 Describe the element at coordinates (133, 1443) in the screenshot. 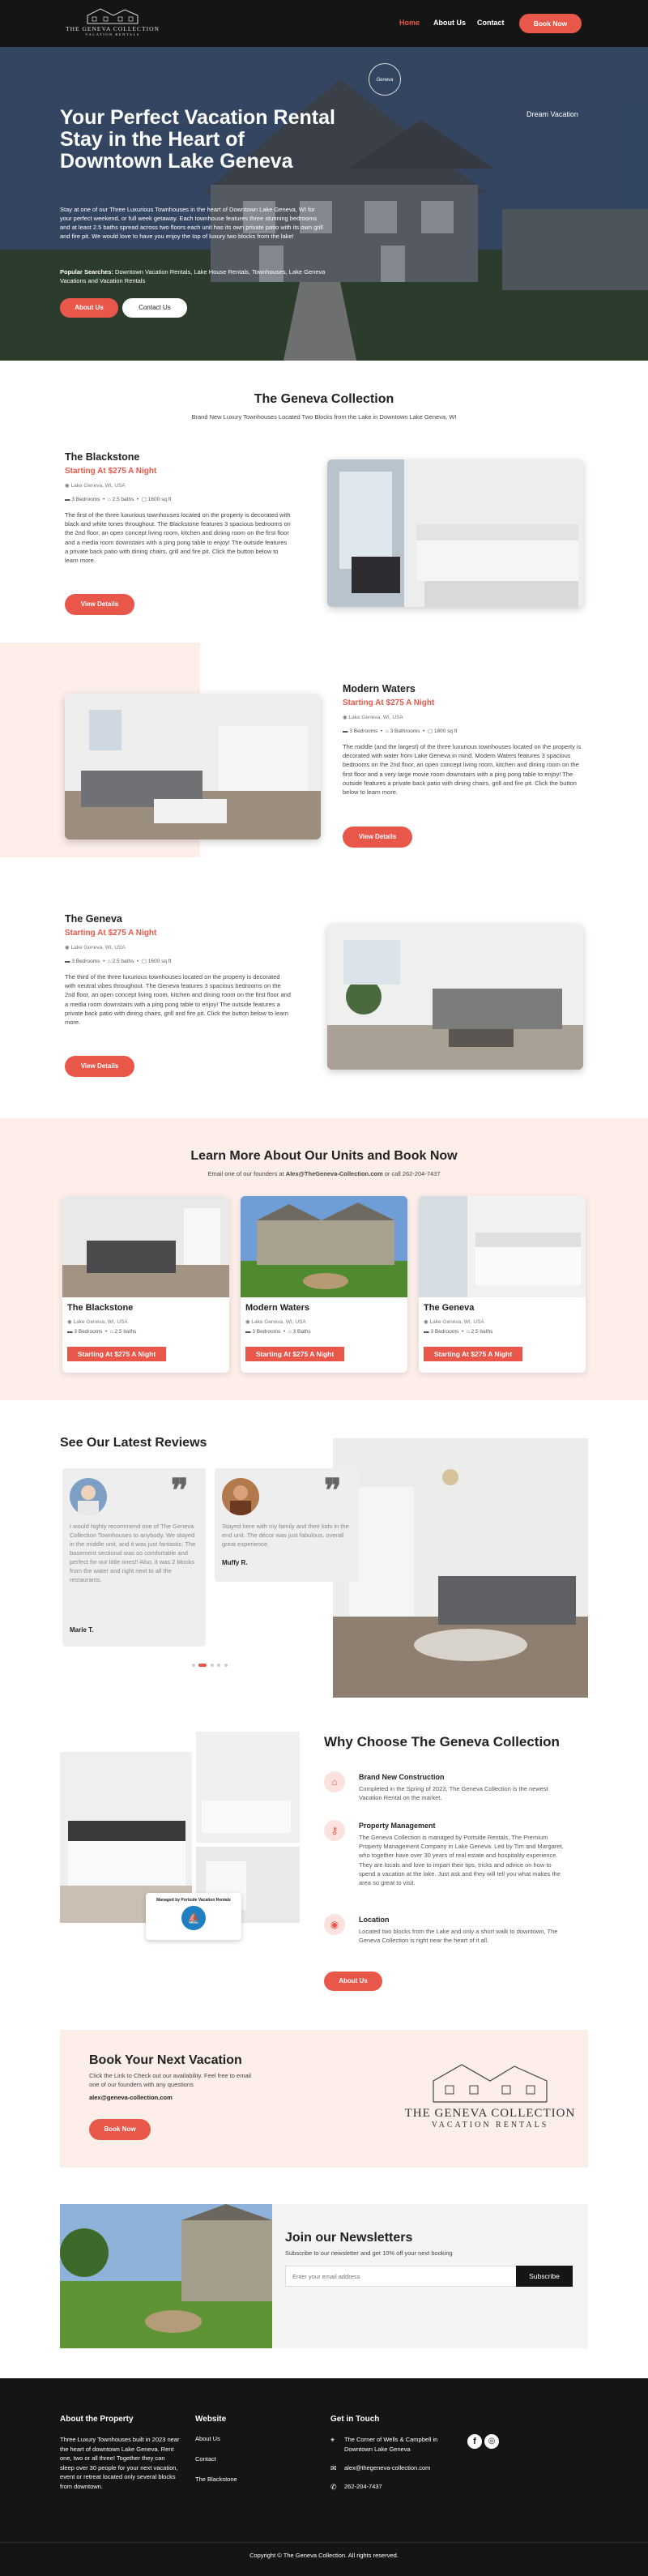

I see `reviews-title: See Our Latest Reviews` at that location.